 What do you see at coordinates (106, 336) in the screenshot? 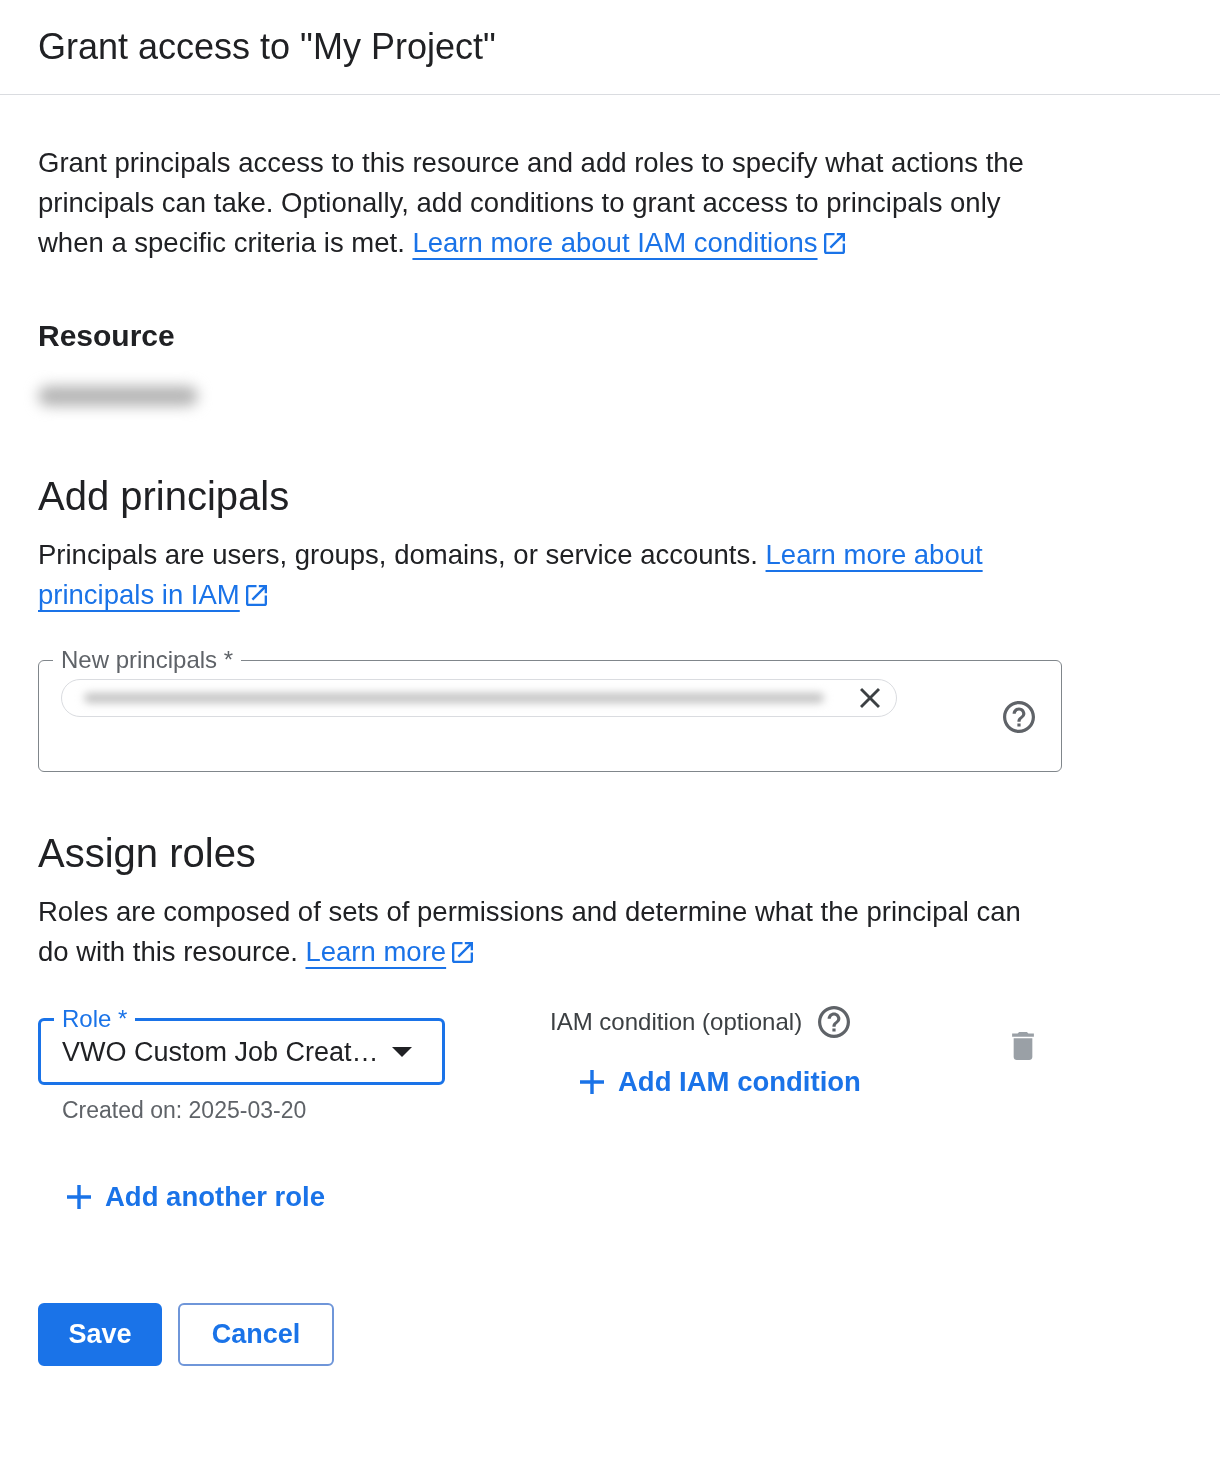
I see `section-heading: Resource` at bounding box center [106, 336].